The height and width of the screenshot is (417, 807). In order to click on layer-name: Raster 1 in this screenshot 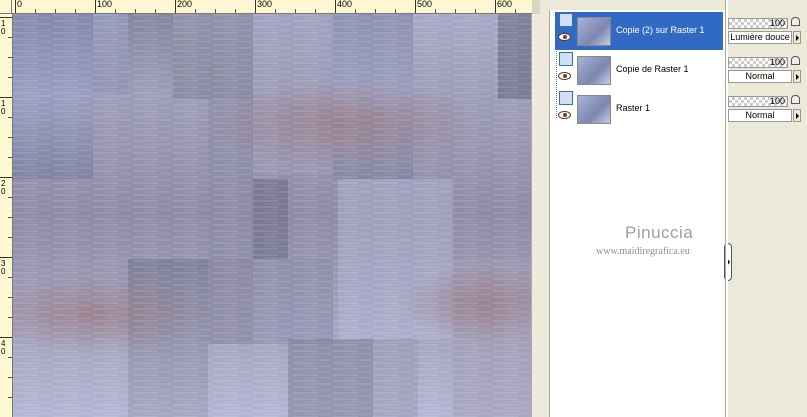, I will do `click(633, 108)`.